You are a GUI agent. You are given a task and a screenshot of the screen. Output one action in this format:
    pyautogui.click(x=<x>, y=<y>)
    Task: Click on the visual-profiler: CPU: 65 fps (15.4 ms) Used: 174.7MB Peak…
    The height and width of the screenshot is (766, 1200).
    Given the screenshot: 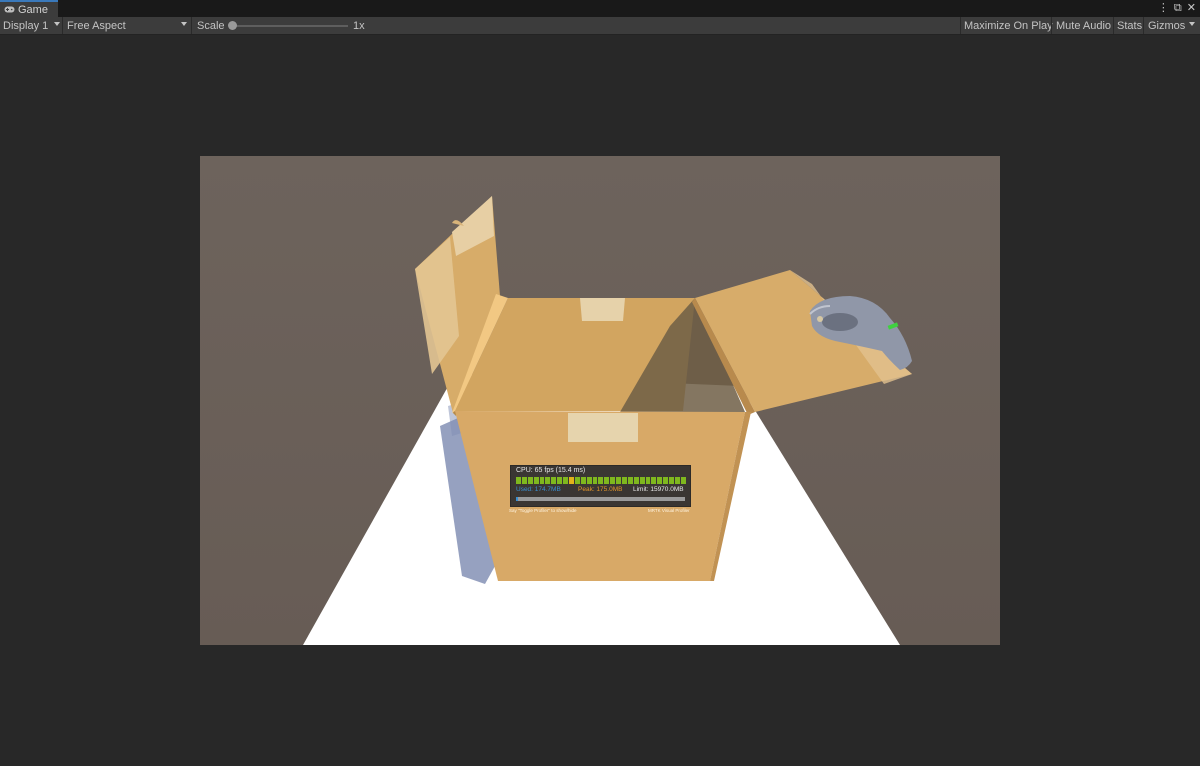 What is the action you would take?
    pyautogui.click(x=600, y=486)
    